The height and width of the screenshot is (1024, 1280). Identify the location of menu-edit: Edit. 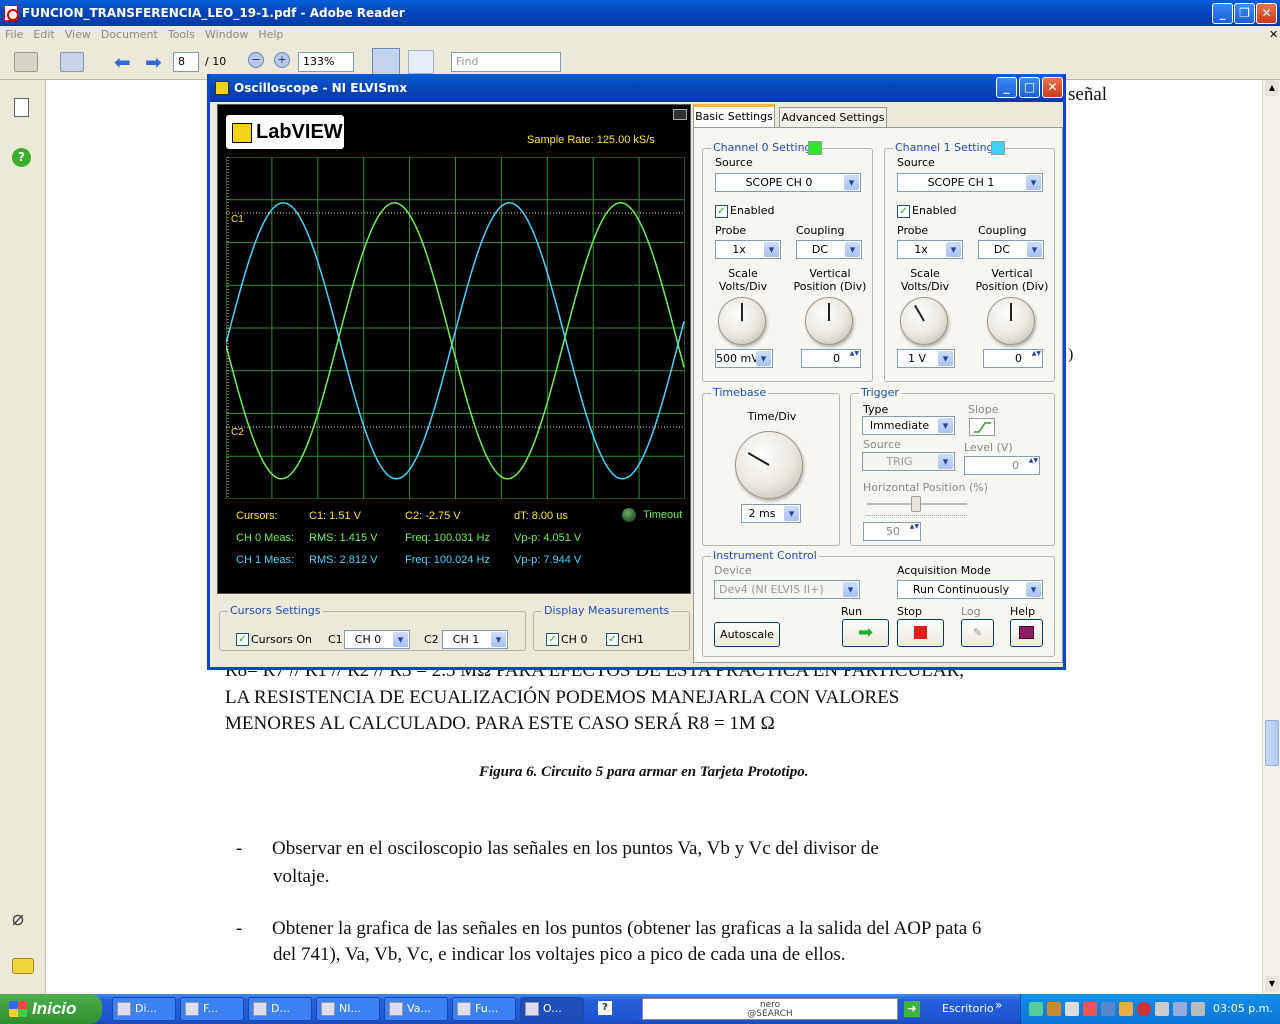
(43, 34).